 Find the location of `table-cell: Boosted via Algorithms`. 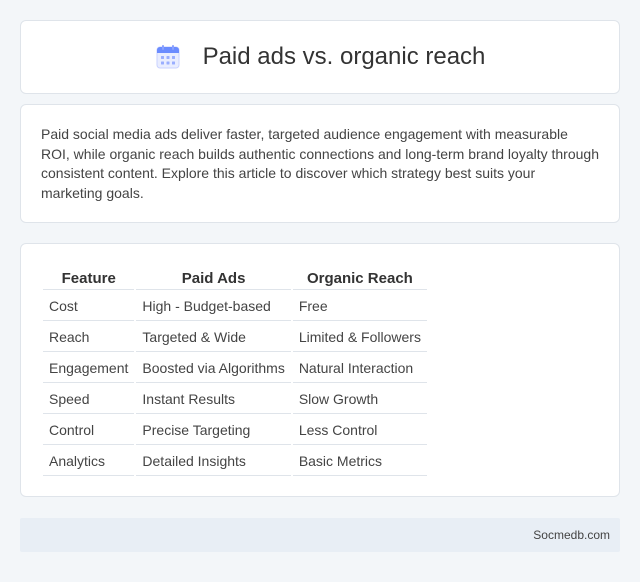

table-cell: Boosted via Algorithms is located at coordinates (213, 368).